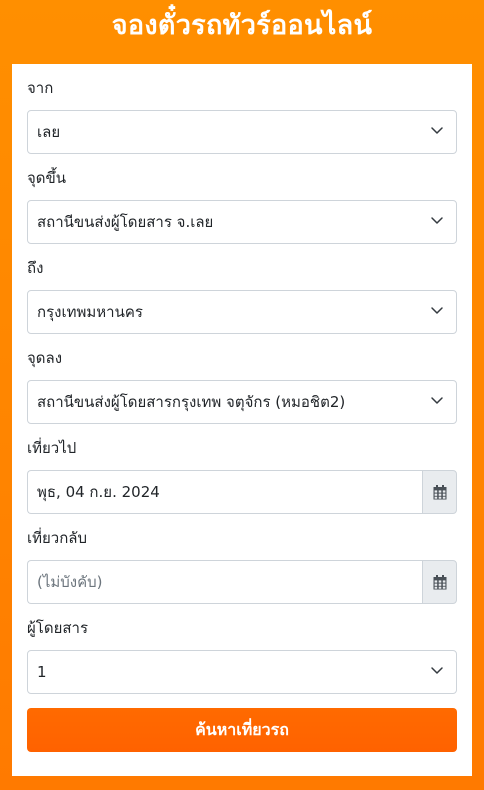  Describe the element at coordinates (49, 132) in the screenshot. I see `from-select-value: เลย` at that location.